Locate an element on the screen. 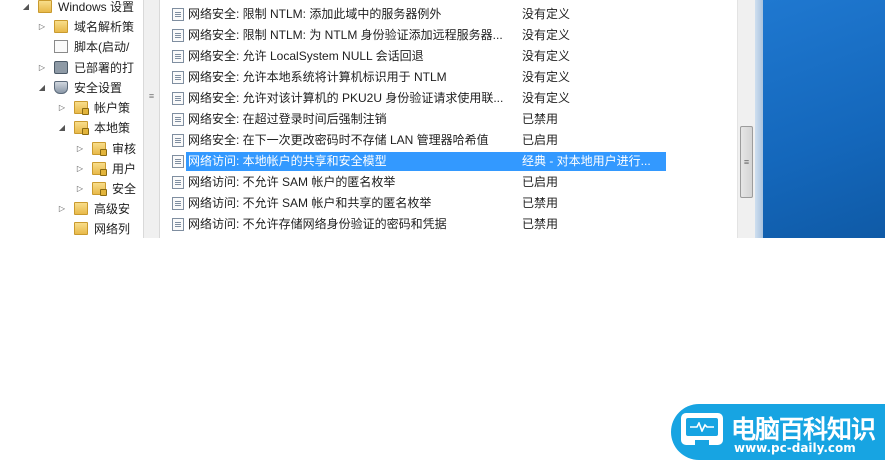 The height and width of the screenshot is (460, 885). policy-name: 网络安全: 在超过登录时间后强制注销 is located at coordinates (287, 119).